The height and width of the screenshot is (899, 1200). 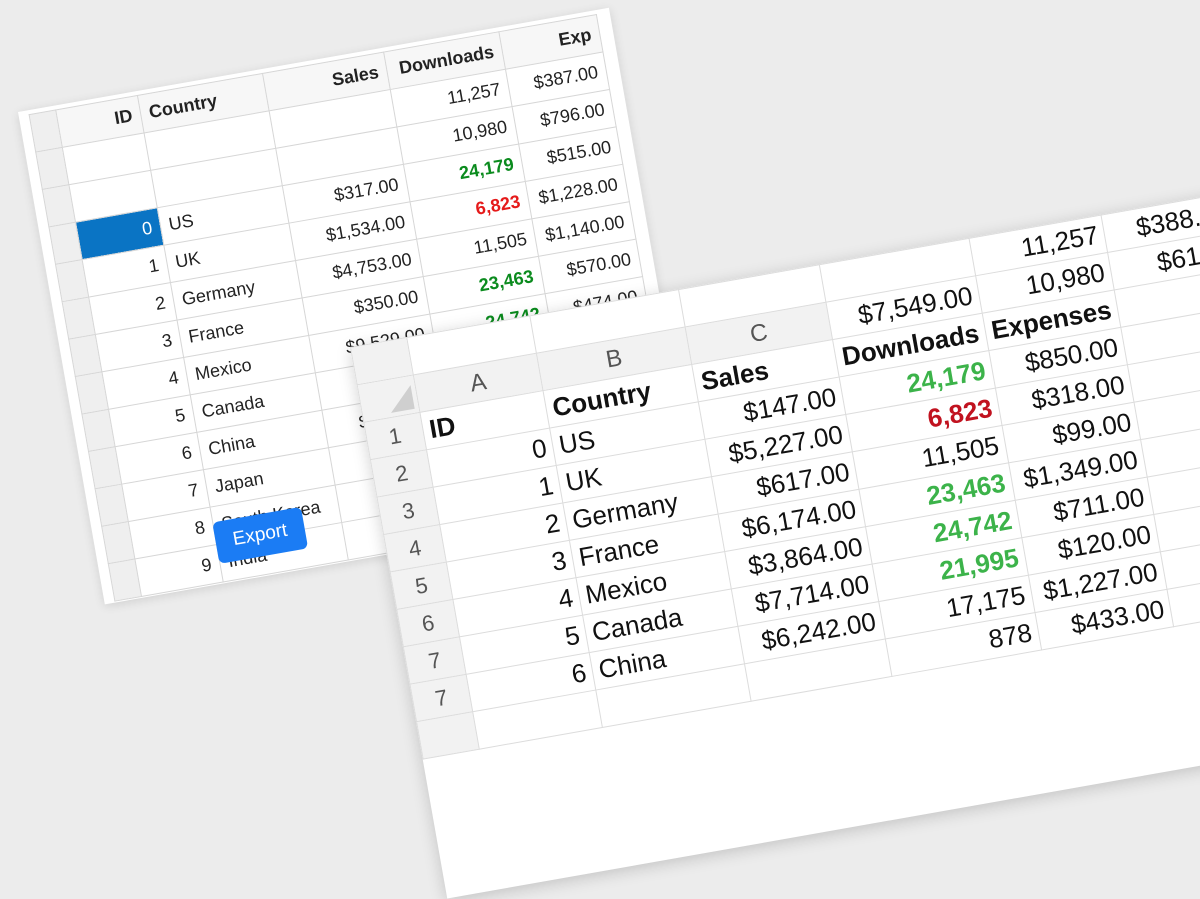 I want to click on select-all-triangle-icon, so click(x=400, y=399).